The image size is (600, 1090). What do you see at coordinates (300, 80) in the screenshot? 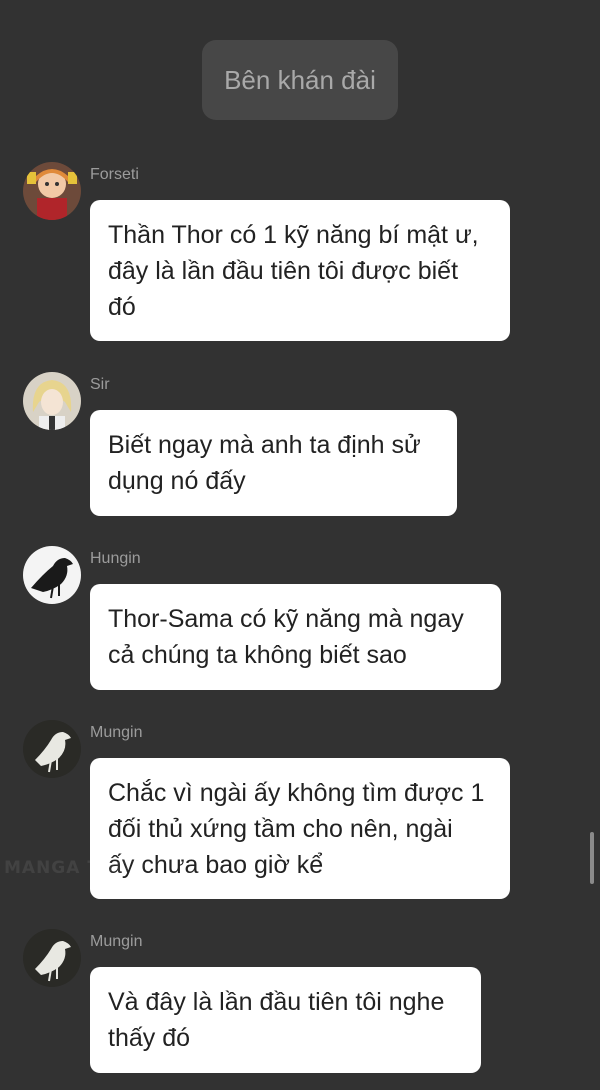
I see `chat-title: Bên khán đài` at bounding box center [300, 80].